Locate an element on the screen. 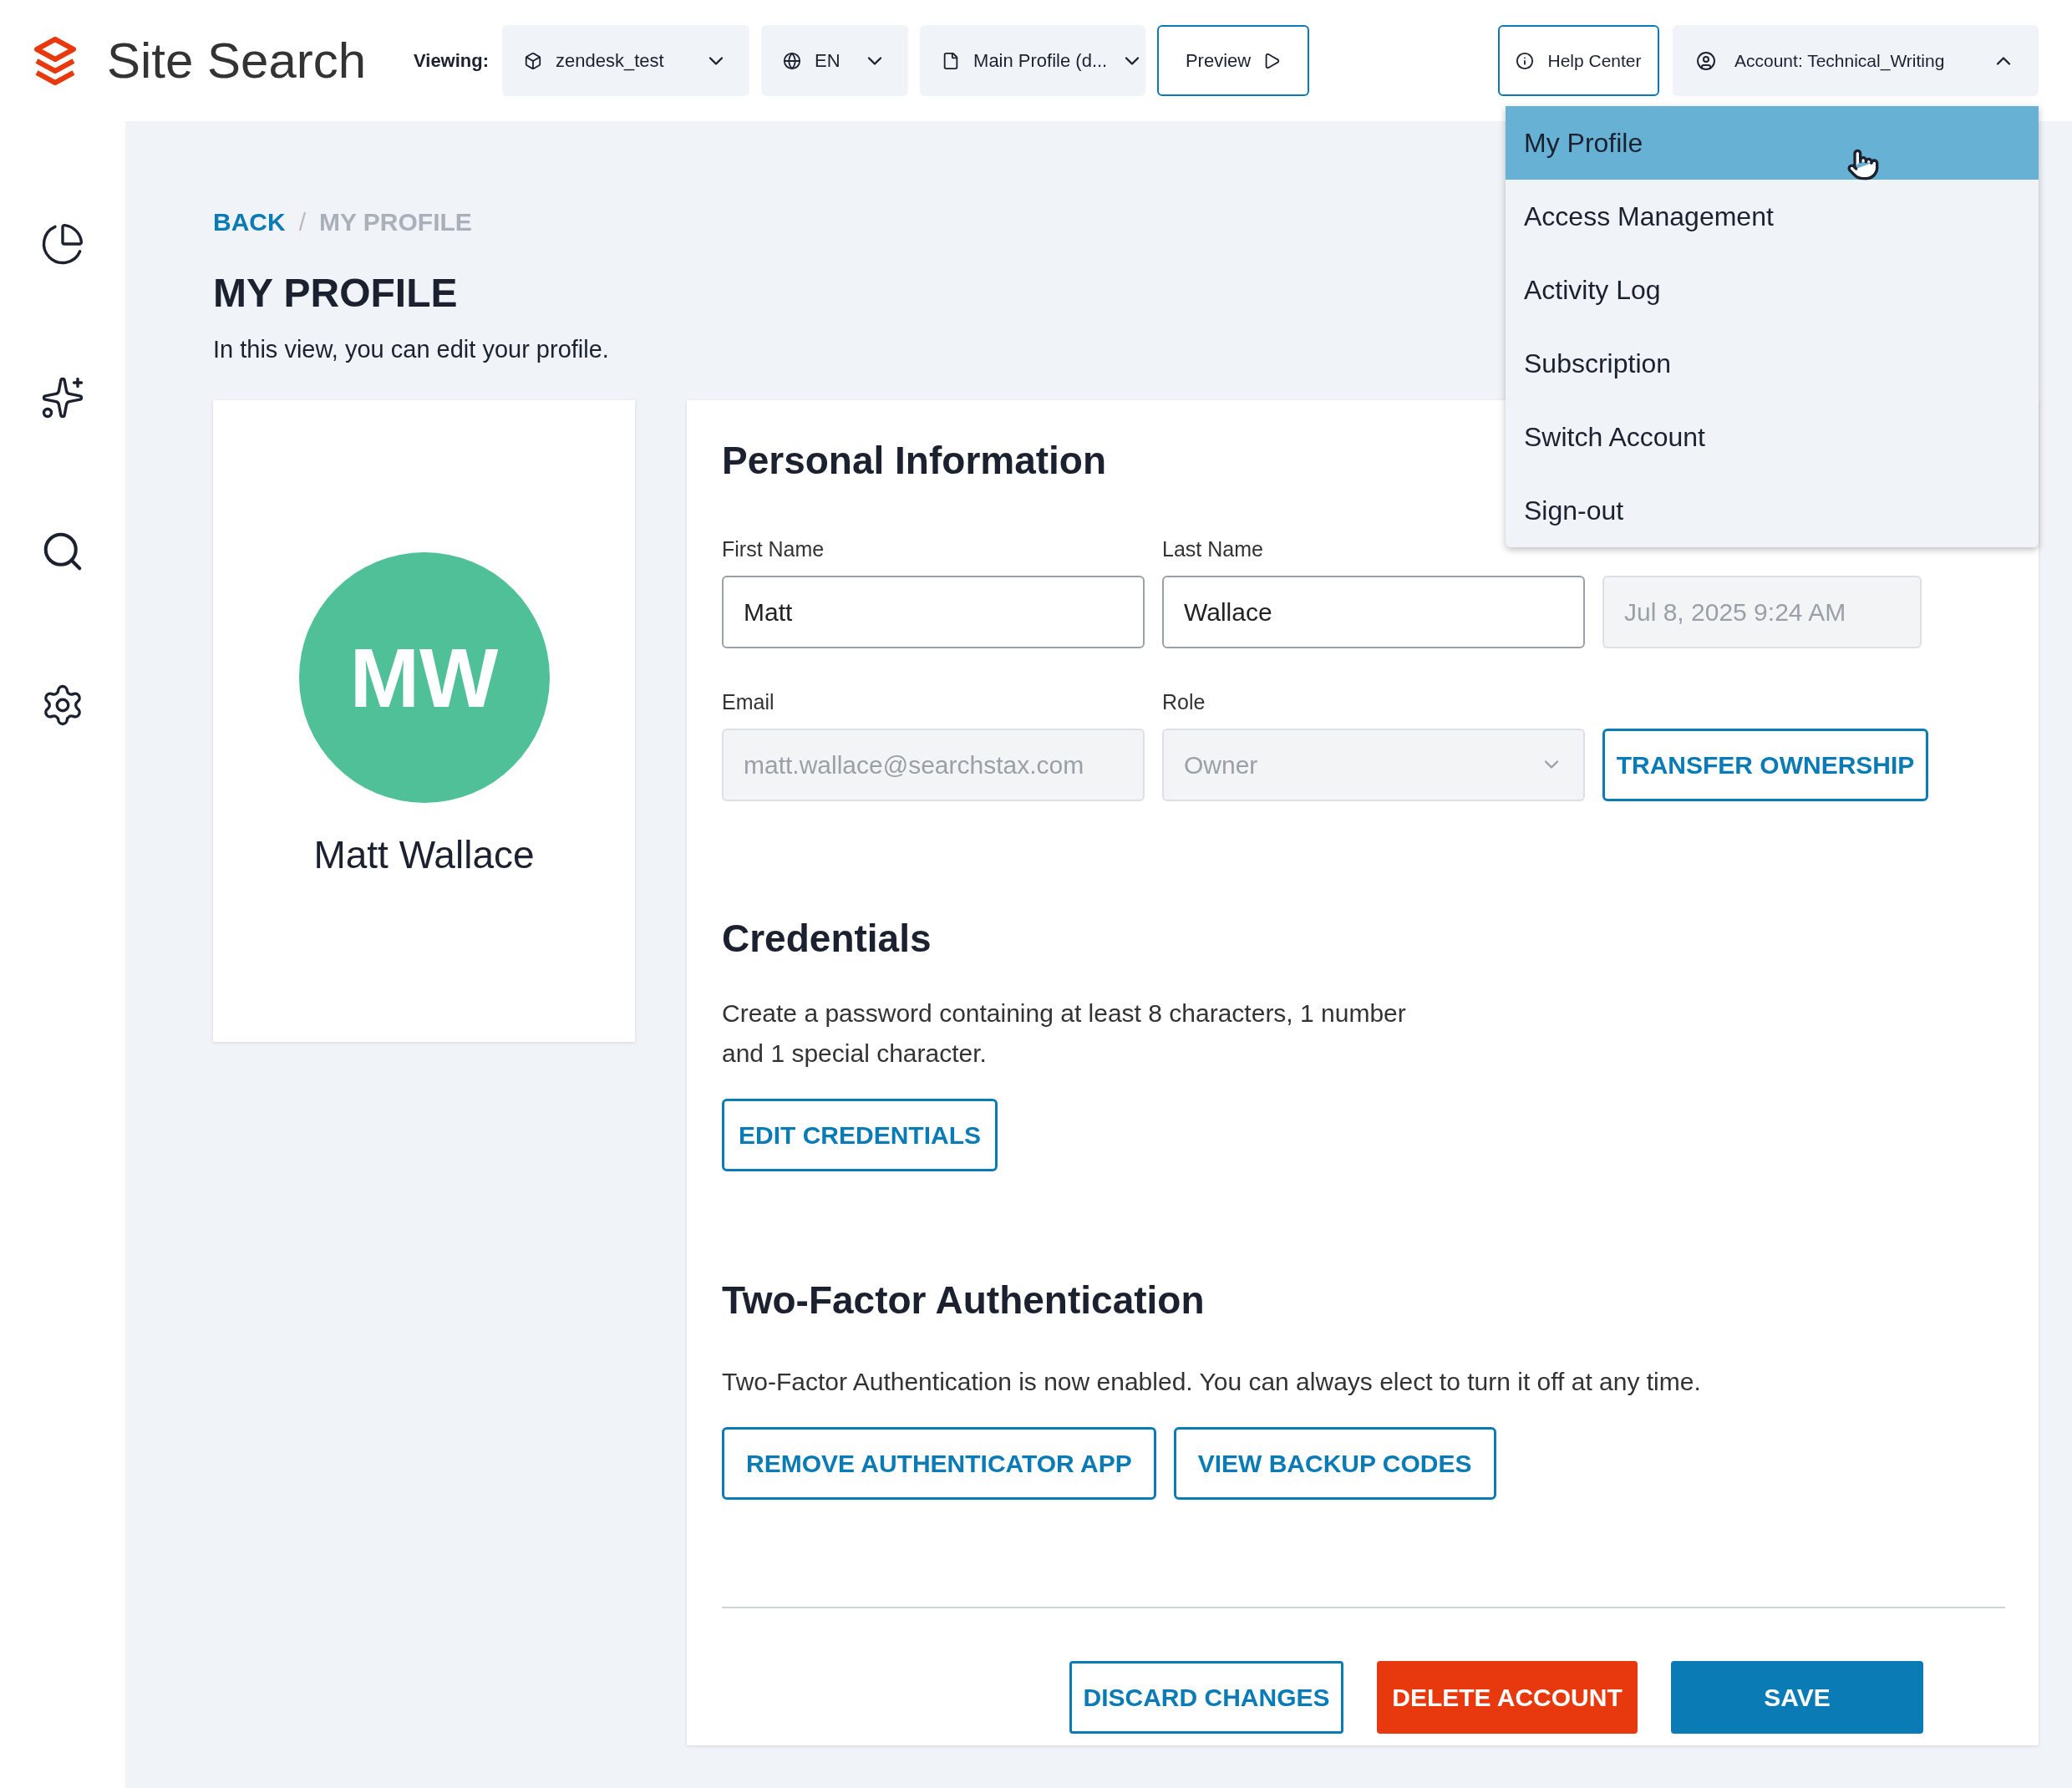  field-label: First Name is located at coordinates (773, 549).